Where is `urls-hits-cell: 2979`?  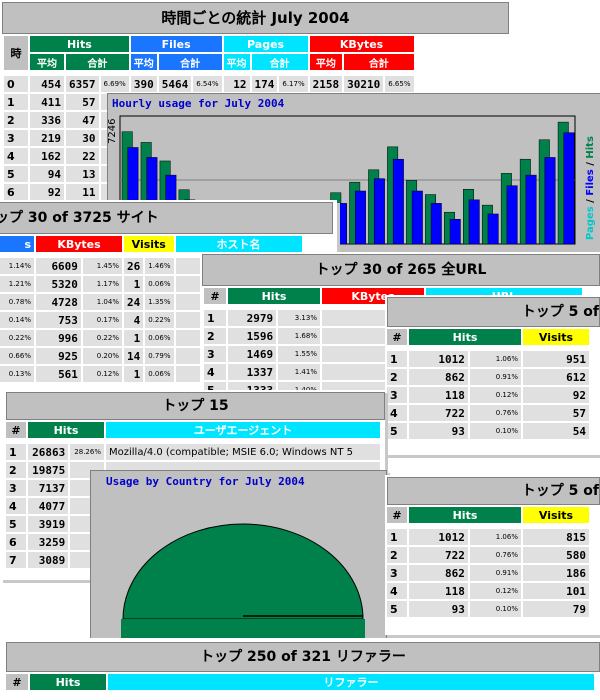
urls-hits-cell: 2979 is located at coordinates (252, 318).